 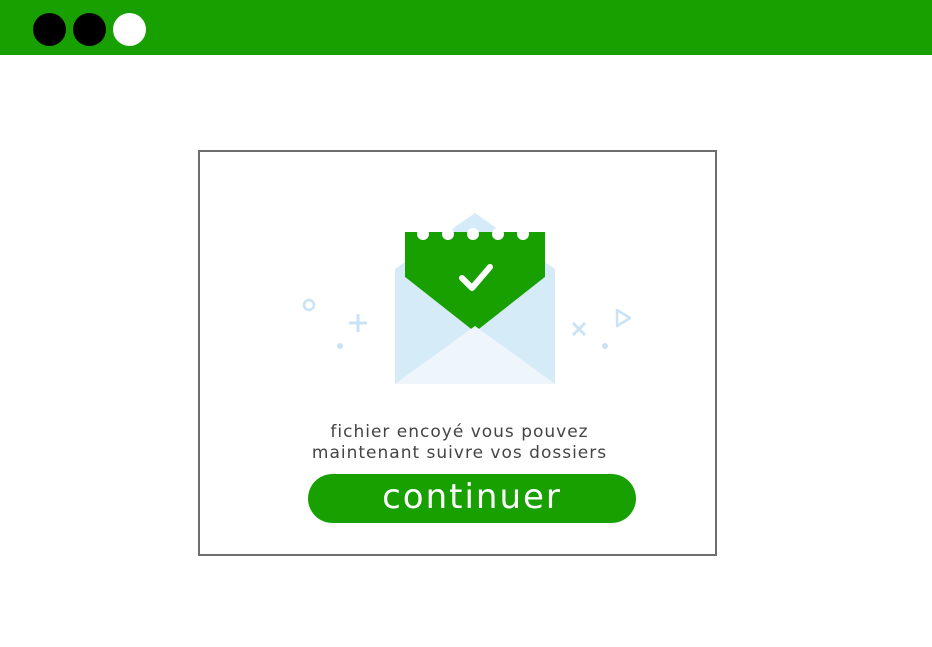 I want to click on window-dot-maximize, so click(x=129, y=29).